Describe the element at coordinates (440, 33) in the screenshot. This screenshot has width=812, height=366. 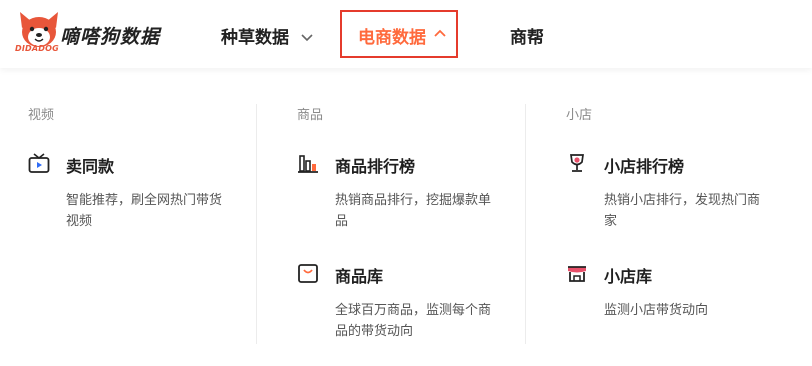
I see `chevron-up-icon` at that location.